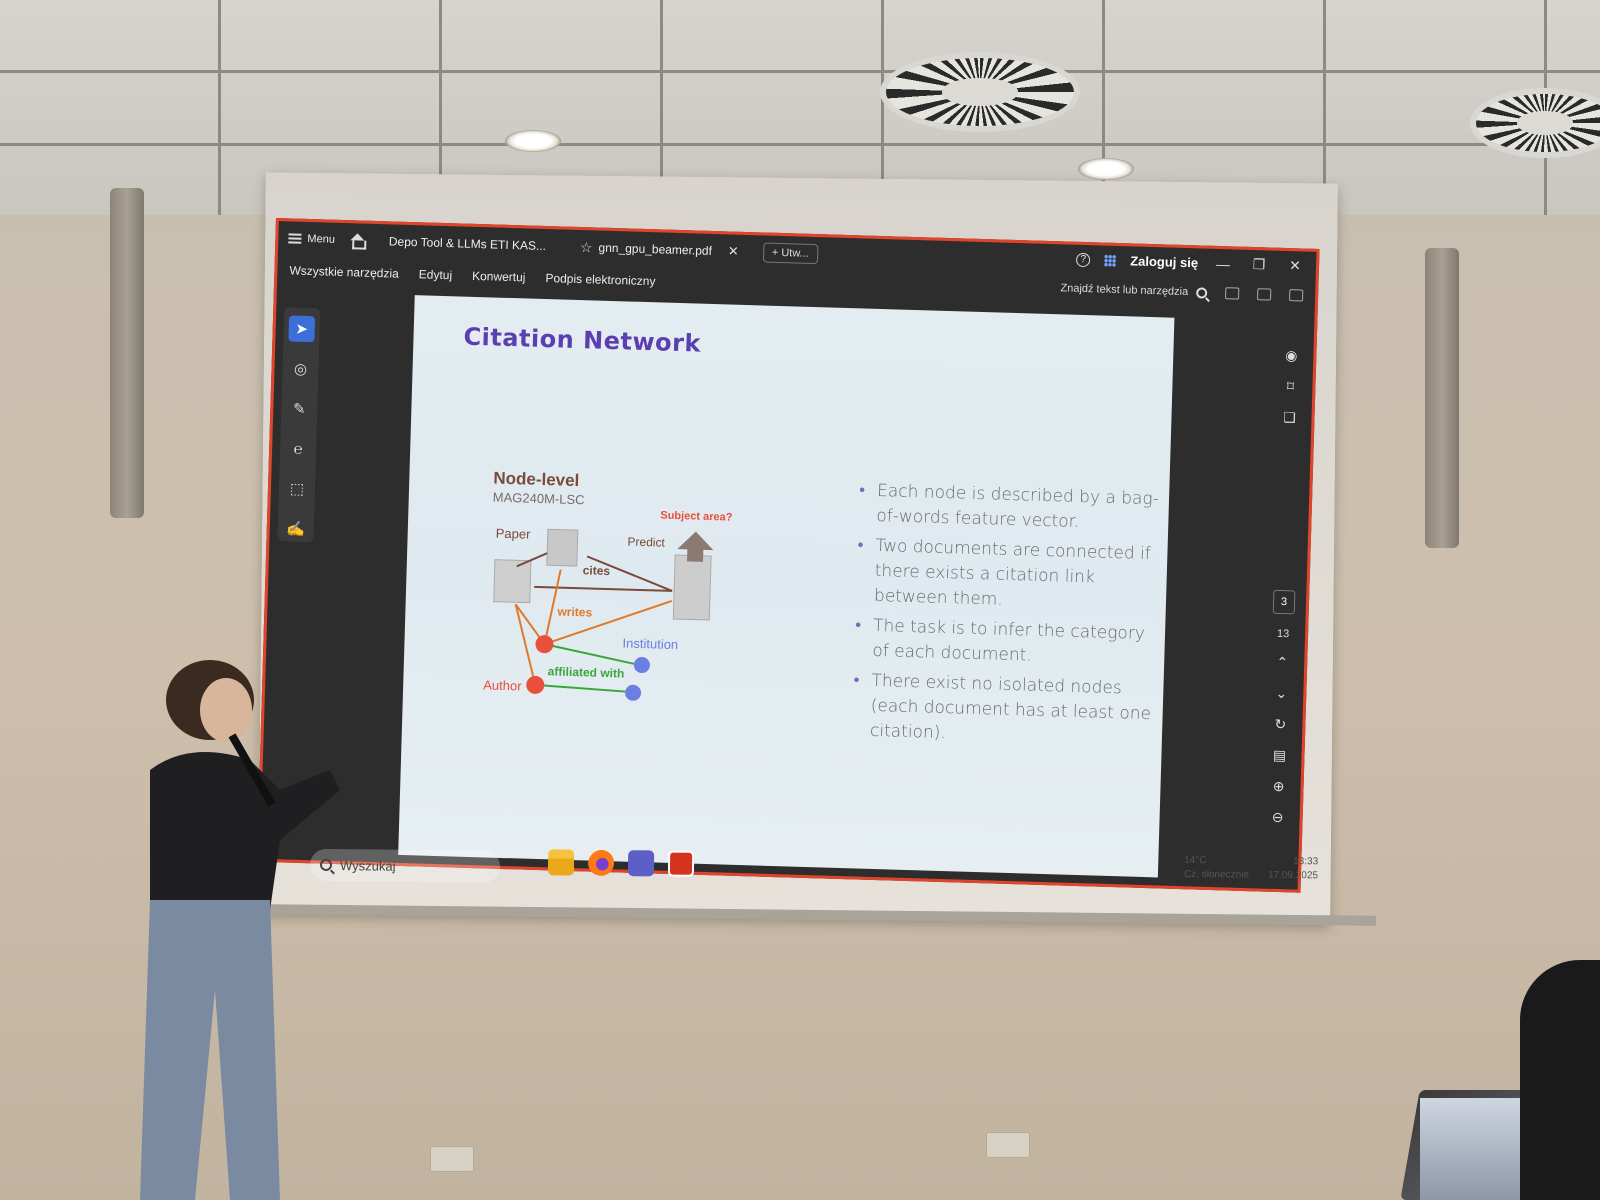 The height and width of the screenshot is (1200, 1600). What do you see at coordinates (295, 528) in the screenshot?
I see `sign-tool-icon: ✍` at bounding box center [295, 528].